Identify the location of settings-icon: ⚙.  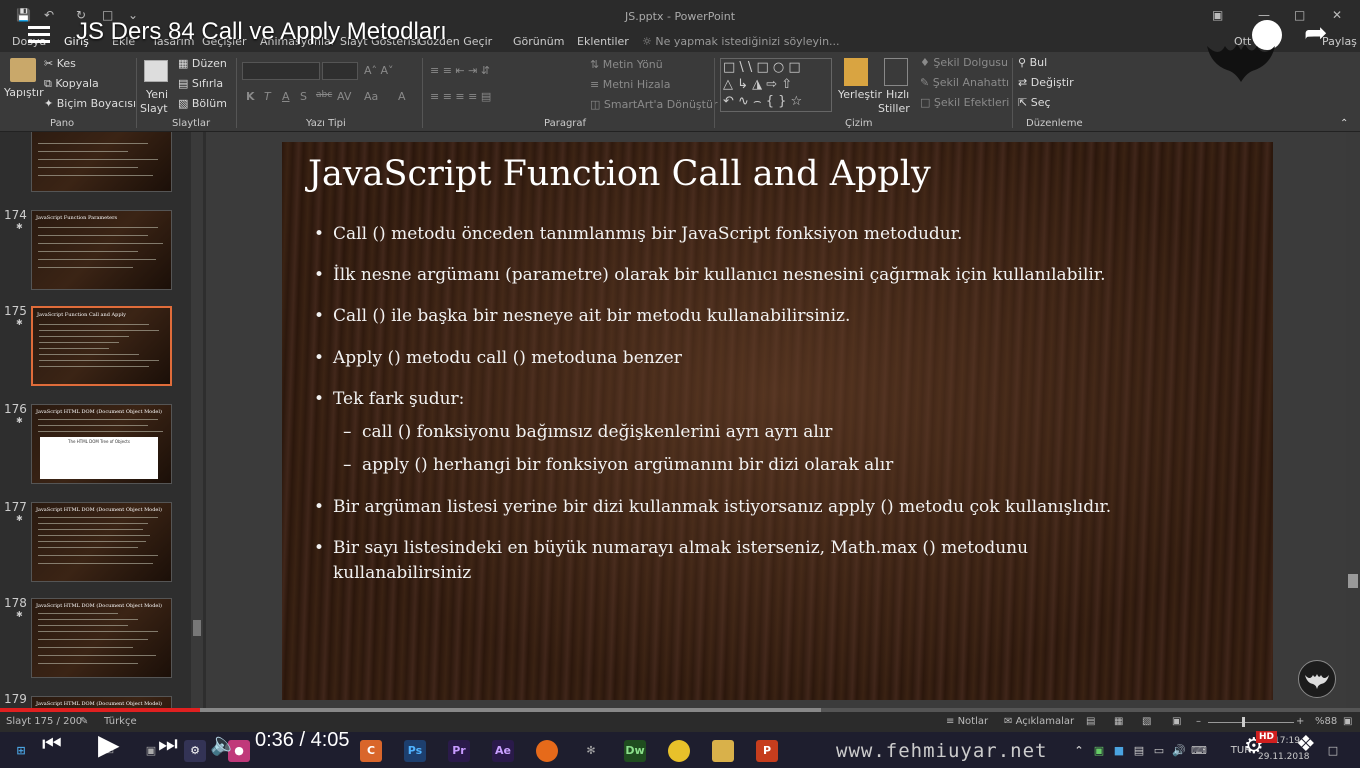
(195, 751).